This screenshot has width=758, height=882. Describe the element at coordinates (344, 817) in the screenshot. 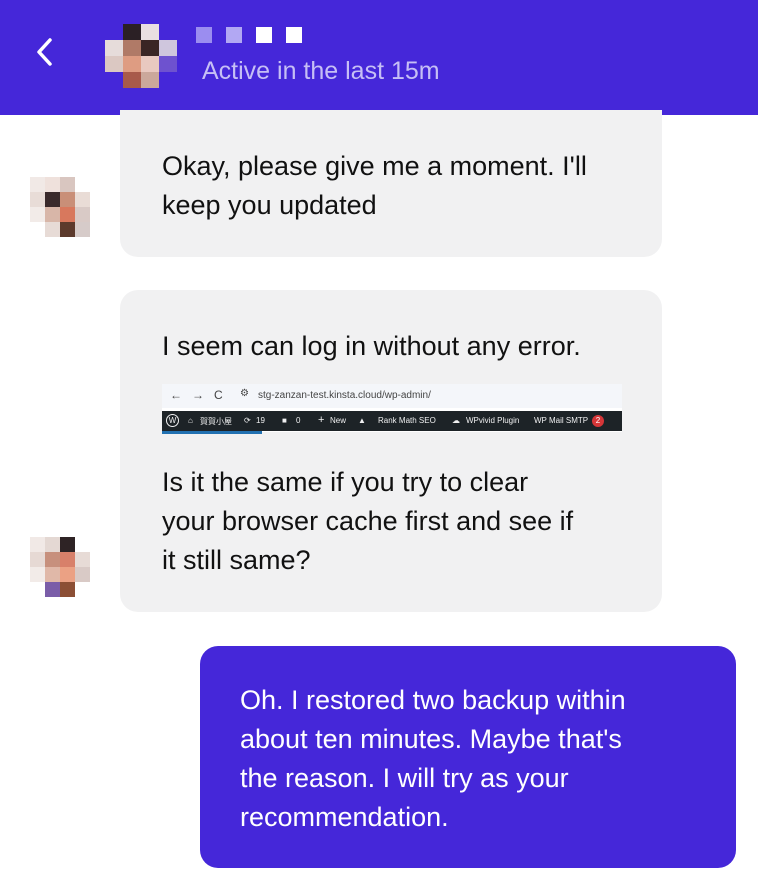

I see `message-line: recommendation.` at that location.